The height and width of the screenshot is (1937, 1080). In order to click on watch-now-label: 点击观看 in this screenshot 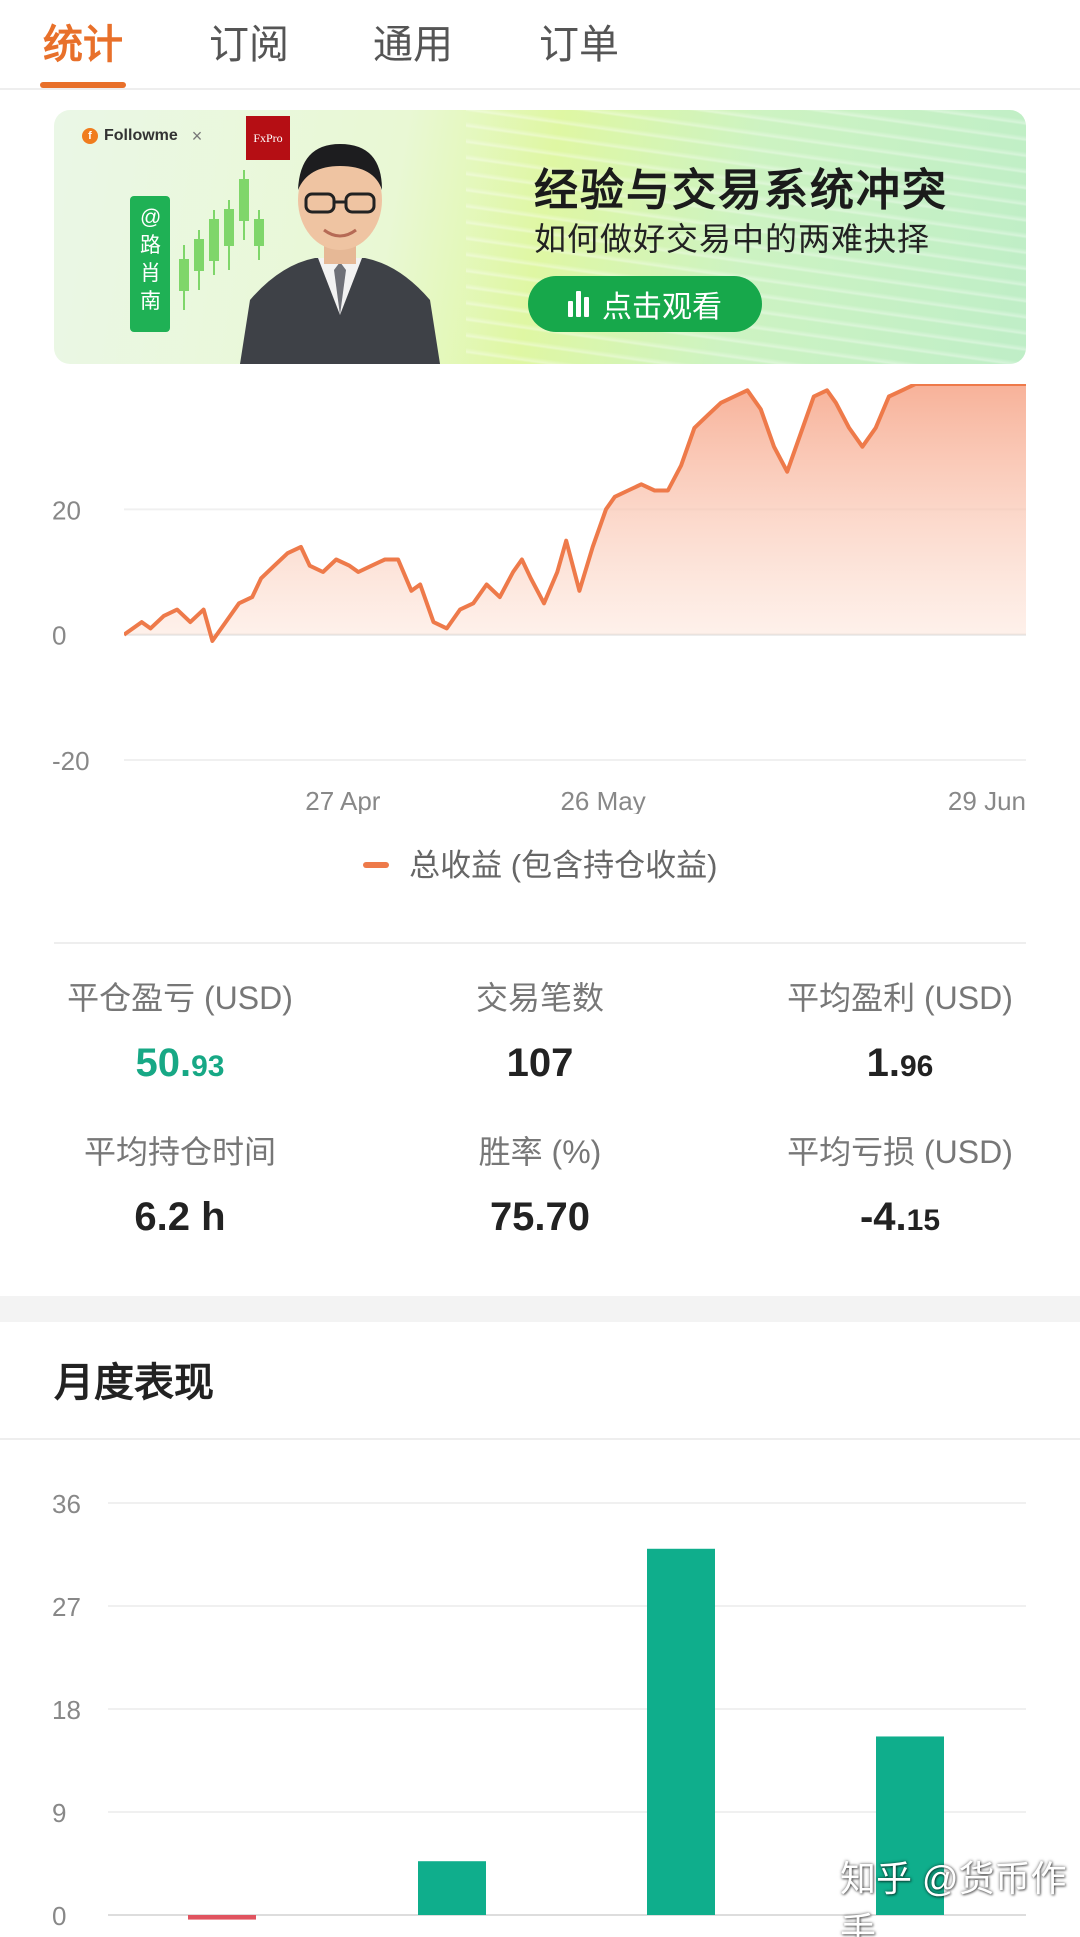, I will do `click(662, 307)`.